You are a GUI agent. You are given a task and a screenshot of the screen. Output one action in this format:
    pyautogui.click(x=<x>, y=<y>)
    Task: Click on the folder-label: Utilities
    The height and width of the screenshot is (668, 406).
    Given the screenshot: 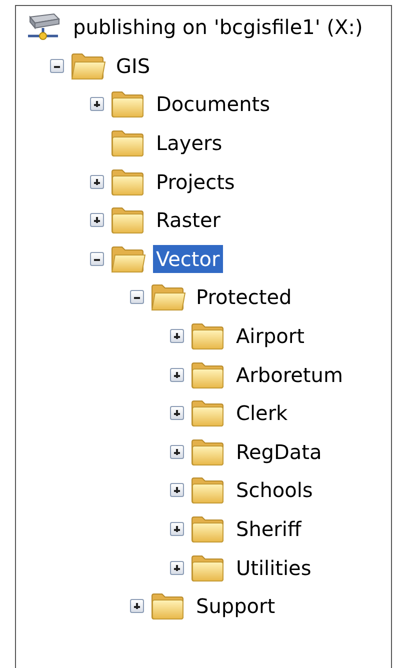 What is the action you would take?
    pyautogui.click(x=273, y=568)
    